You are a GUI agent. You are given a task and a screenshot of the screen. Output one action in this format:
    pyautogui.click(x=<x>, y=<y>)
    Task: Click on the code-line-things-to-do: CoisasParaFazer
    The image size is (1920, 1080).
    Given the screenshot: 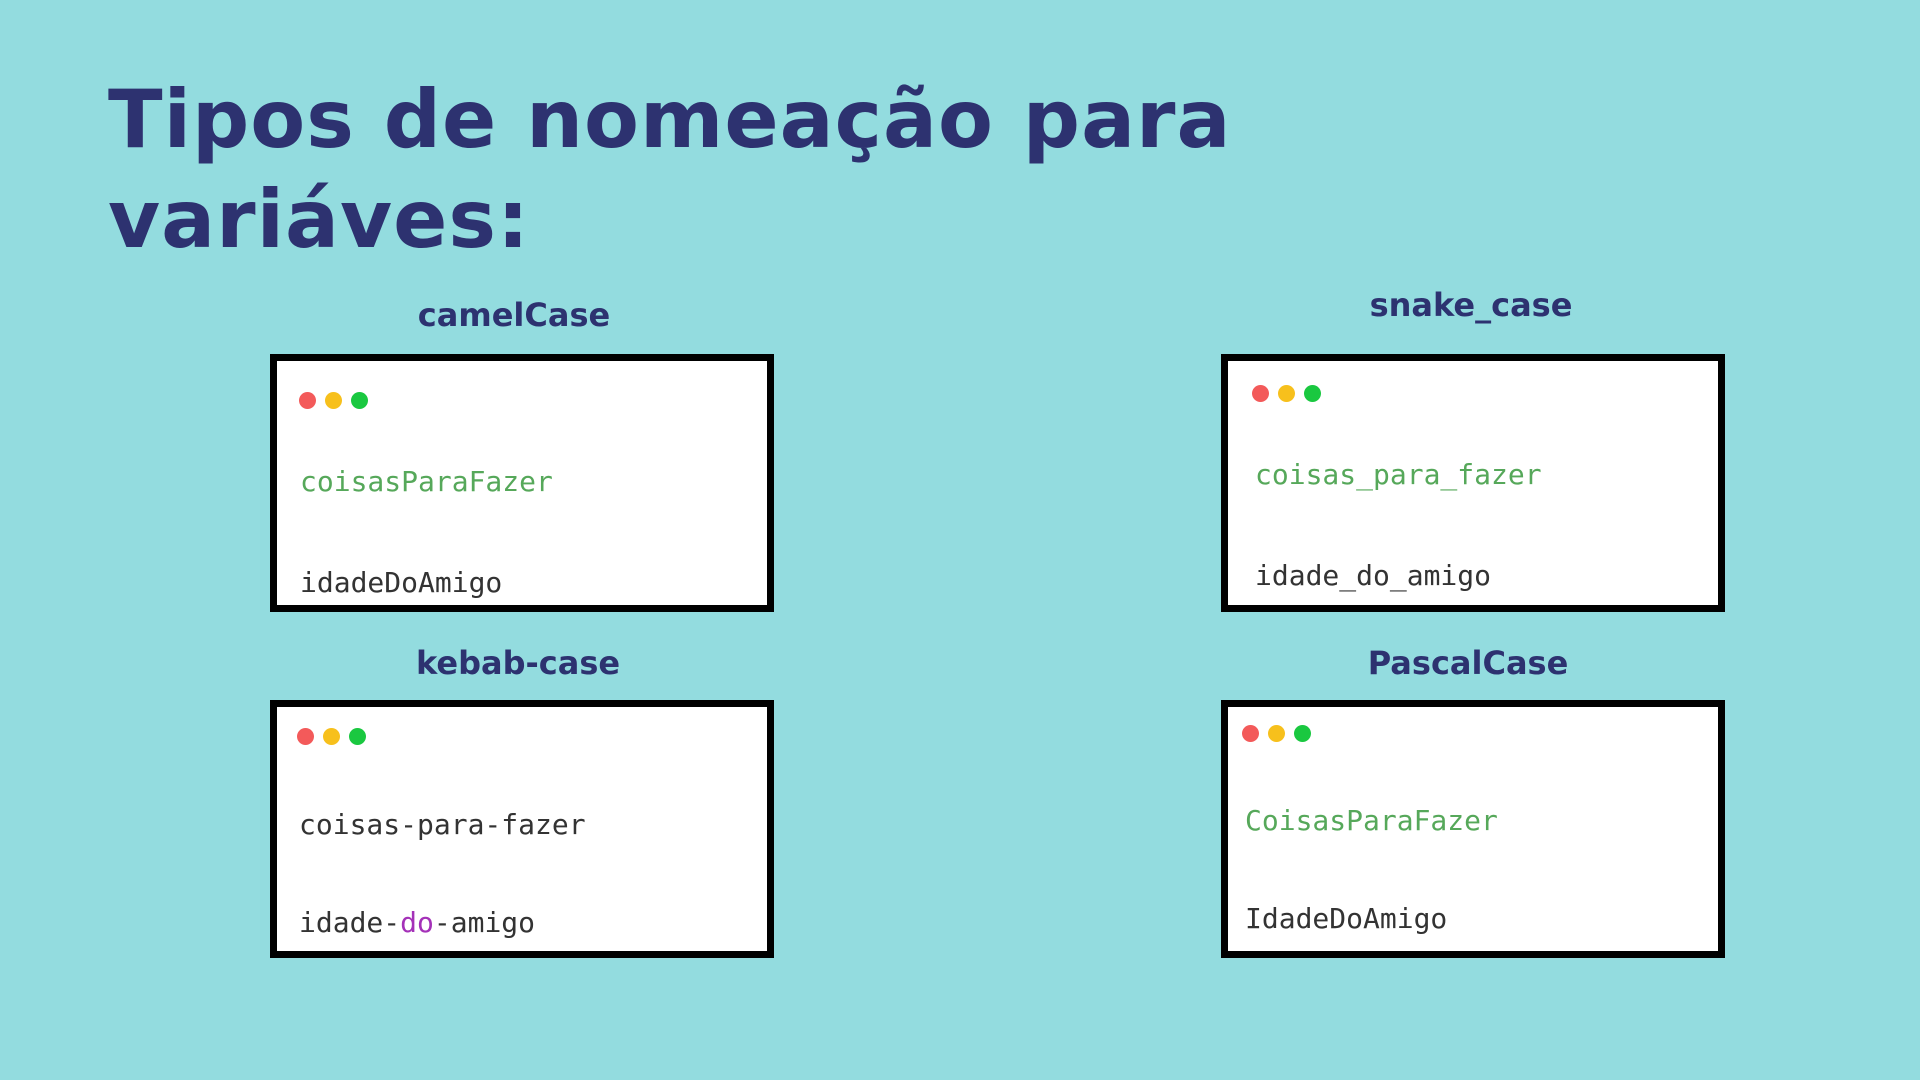 What is the action you would take?
    pyautogui.click(x=1371, y=820)
    